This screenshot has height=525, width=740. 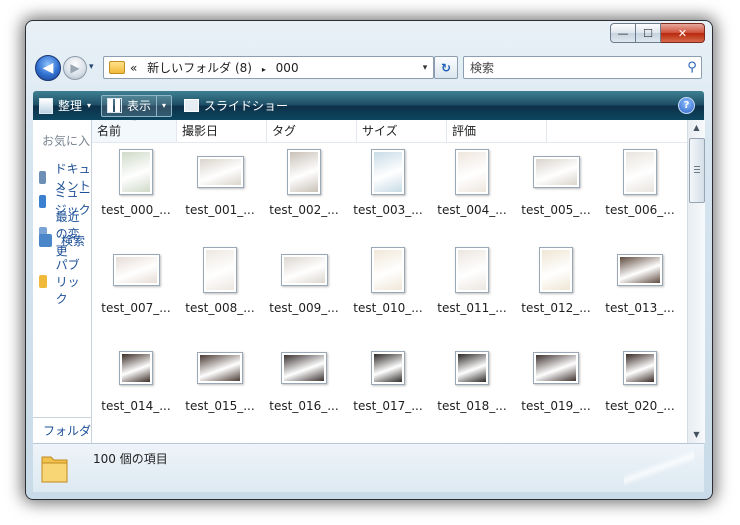 I want to click on search-input: 検索, so click(x=573, y=67).